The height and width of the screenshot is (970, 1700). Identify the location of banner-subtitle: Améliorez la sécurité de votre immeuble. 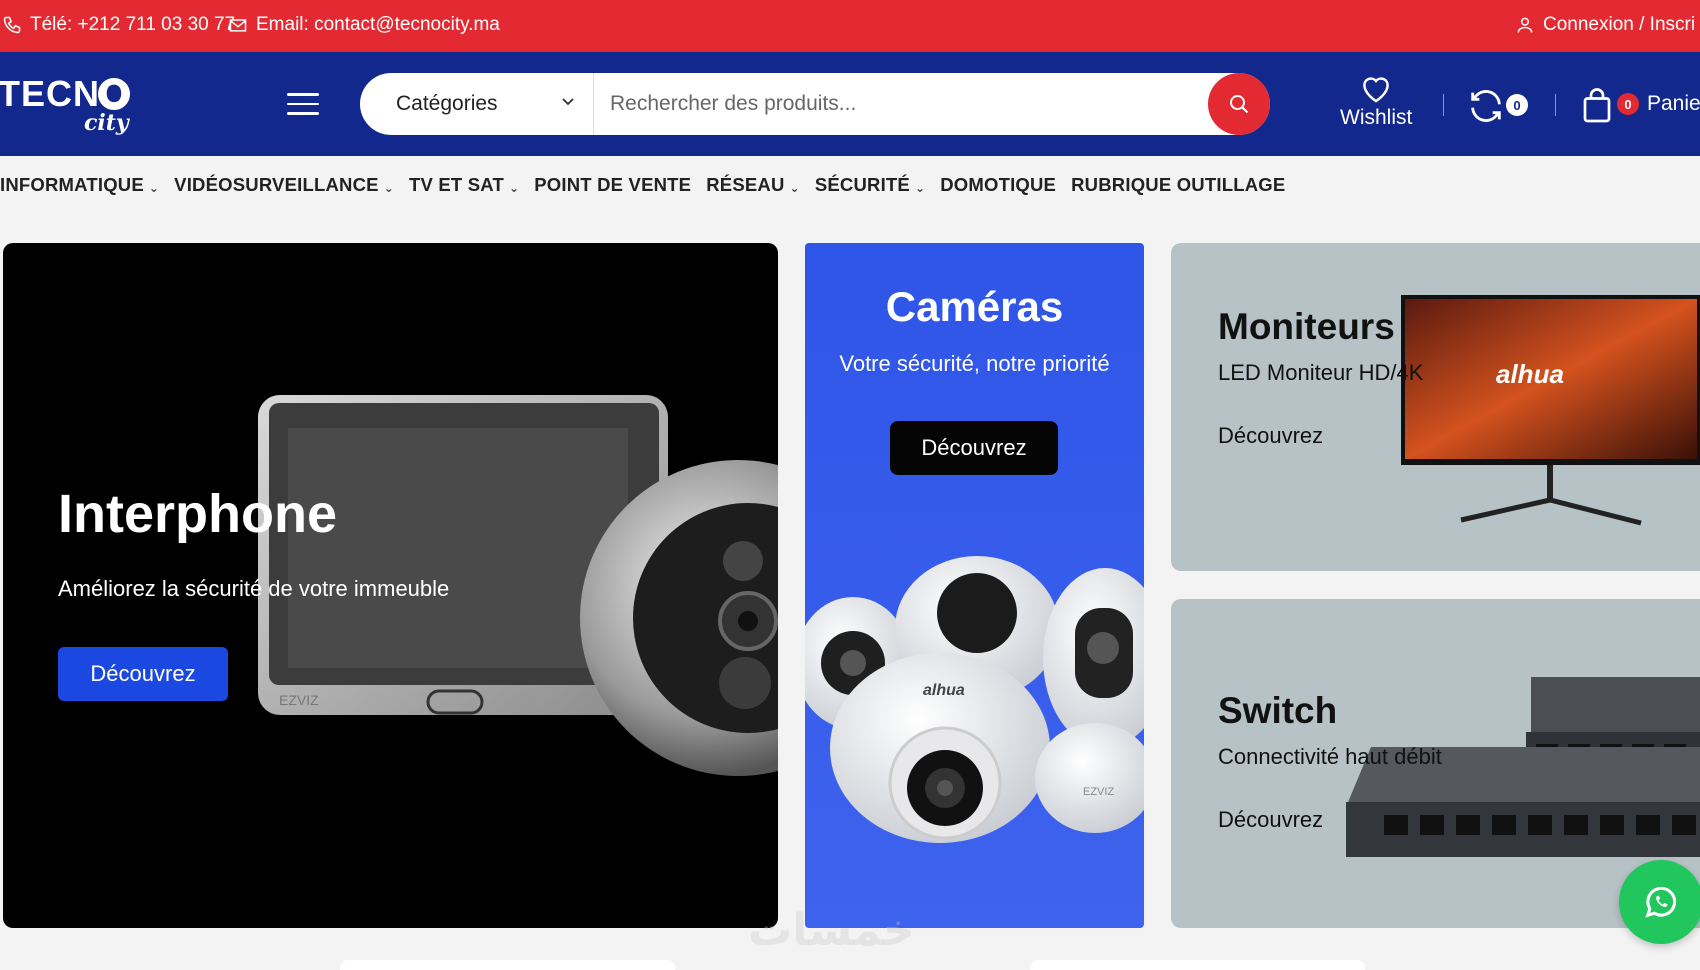
(254, 588).